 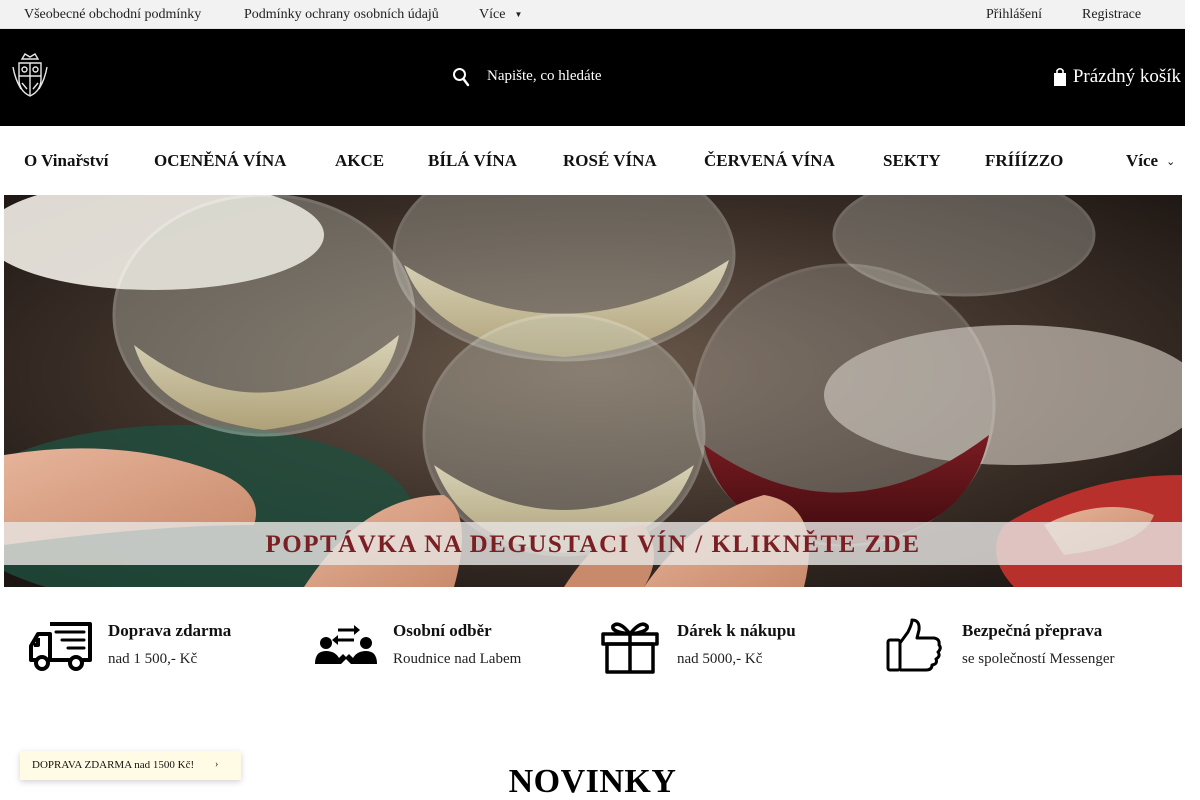 I want to click on delivery-truck-icon, so click(x=60, y=646).